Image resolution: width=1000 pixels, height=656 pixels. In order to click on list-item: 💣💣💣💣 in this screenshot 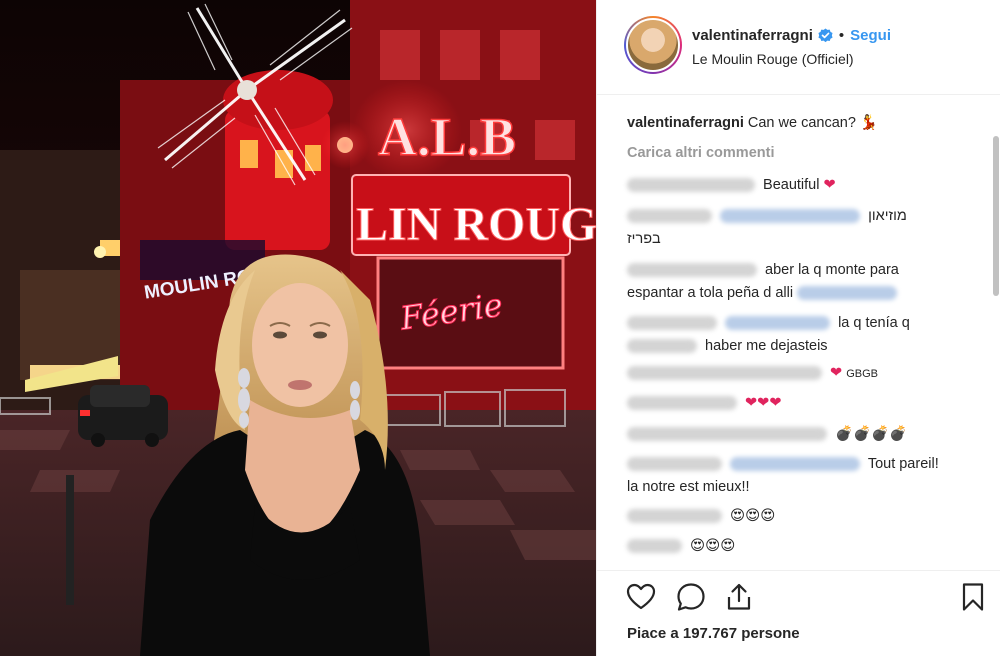, I will do `click(792, 434)`.